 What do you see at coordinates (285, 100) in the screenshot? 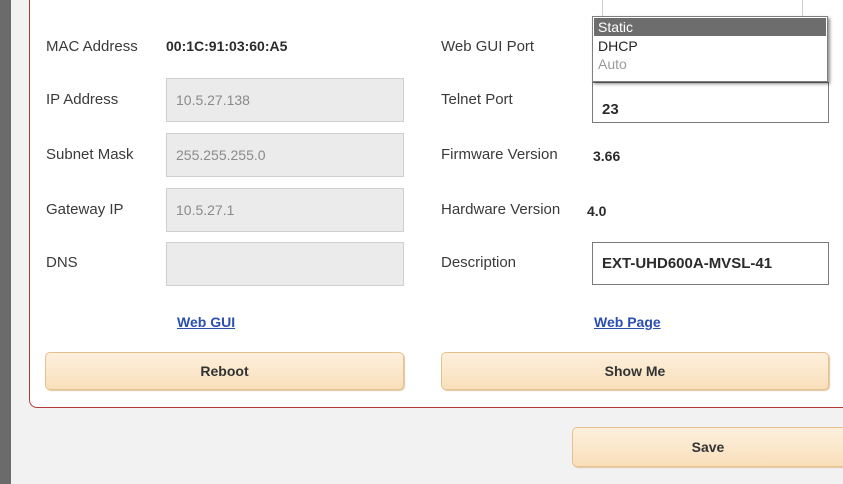
I see `ip-address-field: 10.5.27.138` at bounding box center [285, 100].